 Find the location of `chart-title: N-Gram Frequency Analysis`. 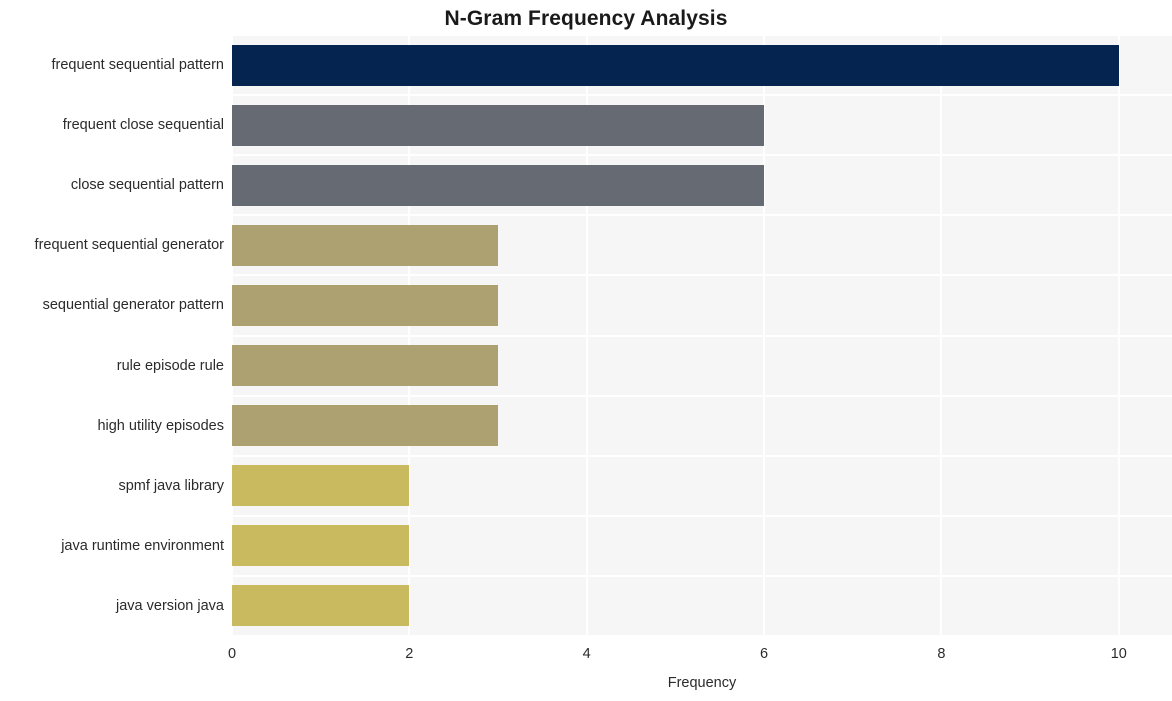

chart-title: N-Gram Frequency Analysis is located at coordinates (586, 18).